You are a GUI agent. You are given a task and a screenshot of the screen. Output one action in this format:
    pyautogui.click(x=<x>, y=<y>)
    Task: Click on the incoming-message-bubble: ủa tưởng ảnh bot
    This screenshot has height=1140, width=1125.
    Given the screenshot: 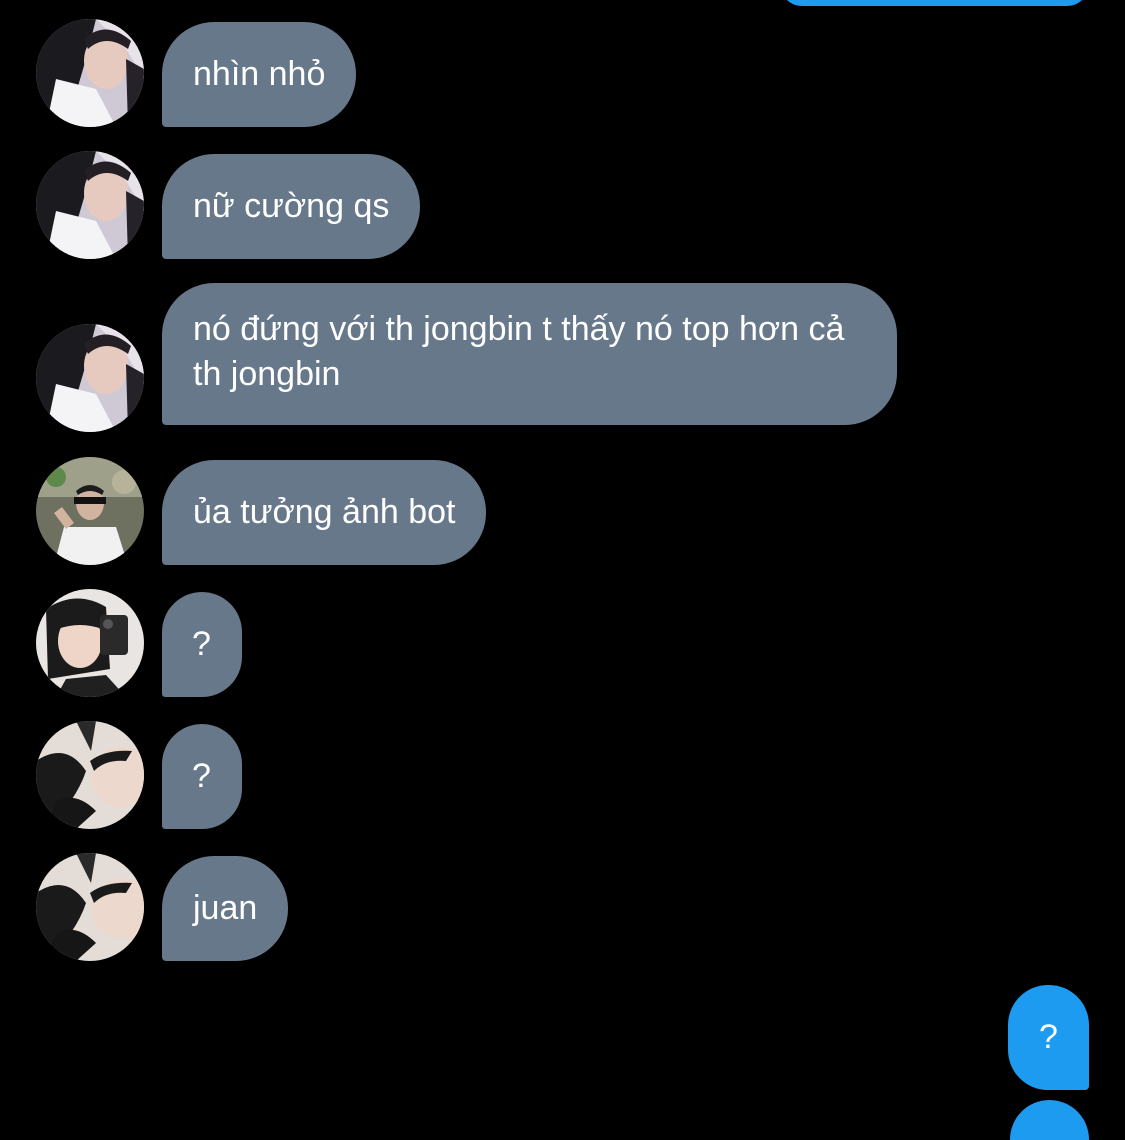 What is the action you would take?
    pyautogui.click(x=324, y=512)
    